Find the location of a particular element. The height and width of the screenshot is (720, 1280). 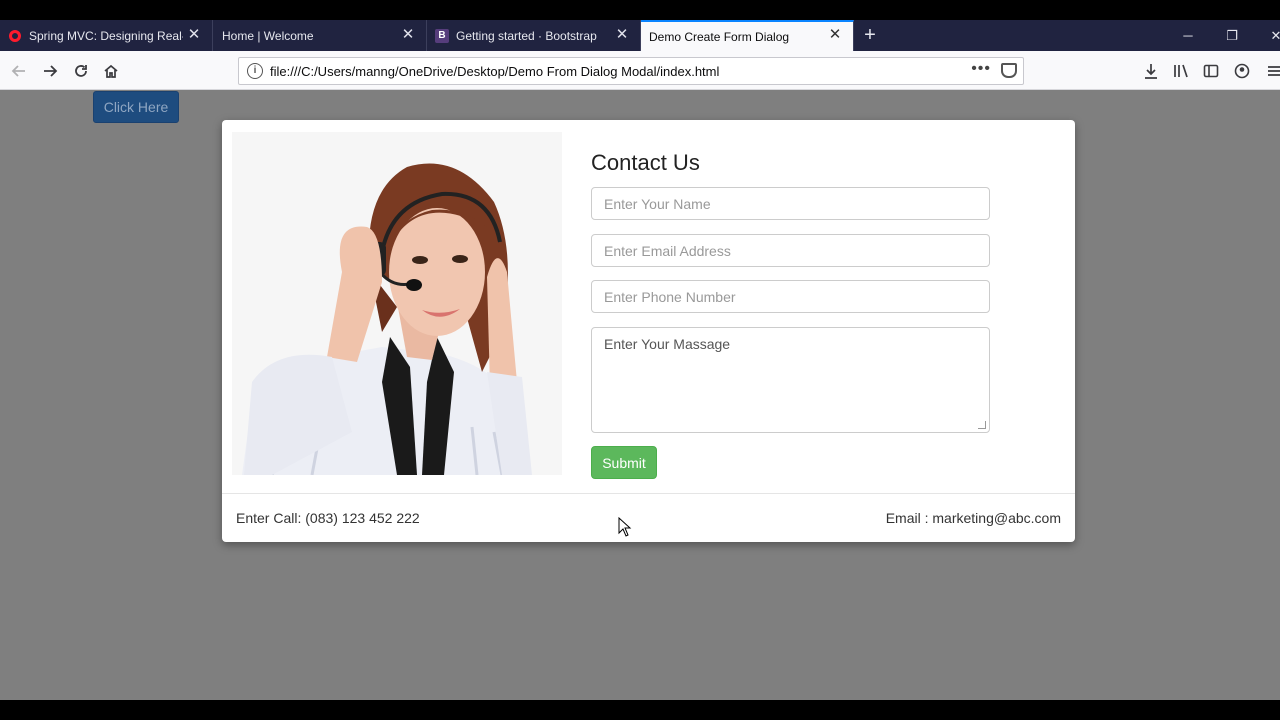

menu-icon is located at coordinates (1271, 71).